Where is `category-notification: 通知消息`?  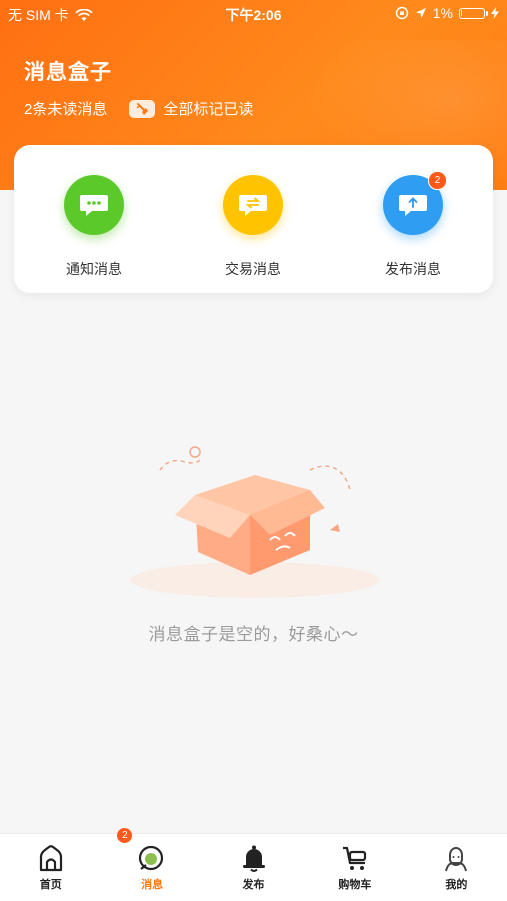 category-notification: 通知消息 is located at coordinates (94, 227).